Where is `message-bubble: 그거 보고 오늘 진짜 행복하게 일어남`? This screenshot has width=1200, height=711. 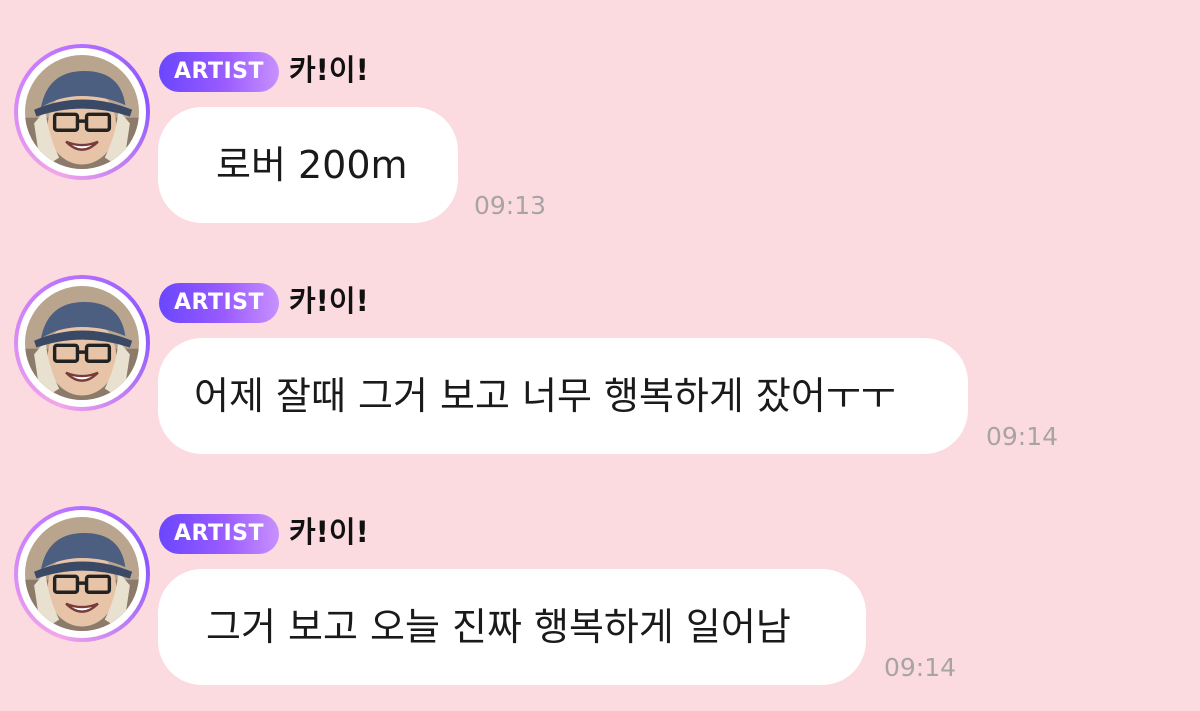 message-bubble: 그거 보고 오늘 진짜 행복하게 일어남 is located at coordinates (512, 627).